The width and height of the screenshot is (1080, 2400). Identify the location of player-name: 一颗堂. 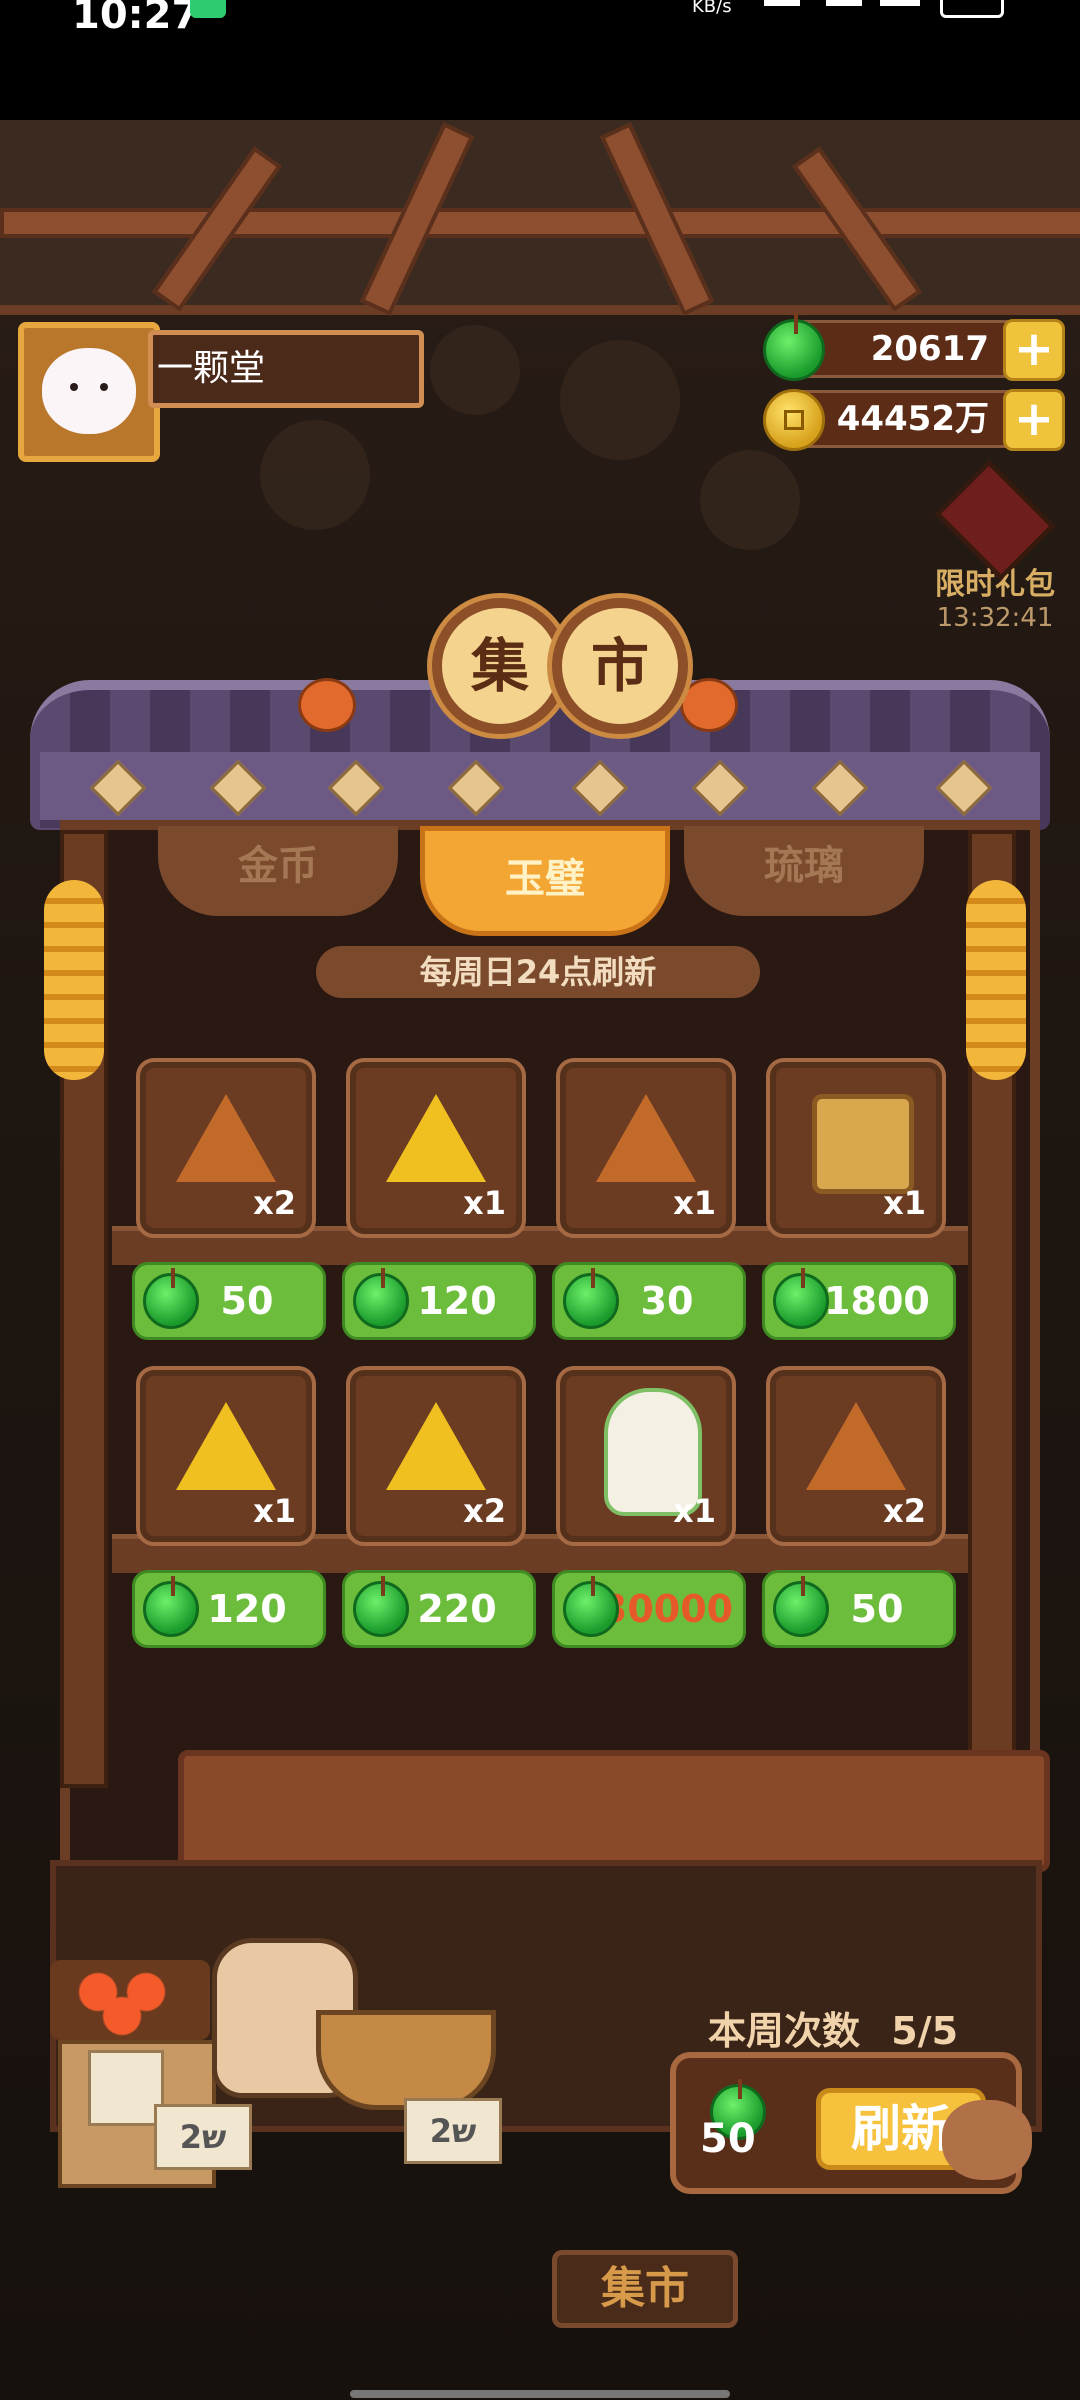
(286, 369).